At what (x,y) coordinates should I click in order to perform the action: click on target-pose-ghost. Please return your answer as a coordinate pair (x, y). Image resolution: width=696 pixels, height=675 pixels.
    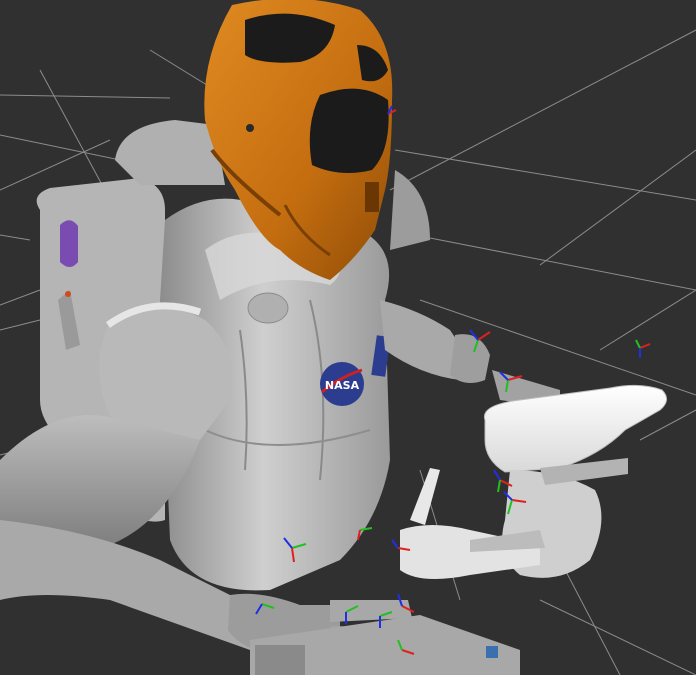
    Looking at the image, I should click on (533, 481).